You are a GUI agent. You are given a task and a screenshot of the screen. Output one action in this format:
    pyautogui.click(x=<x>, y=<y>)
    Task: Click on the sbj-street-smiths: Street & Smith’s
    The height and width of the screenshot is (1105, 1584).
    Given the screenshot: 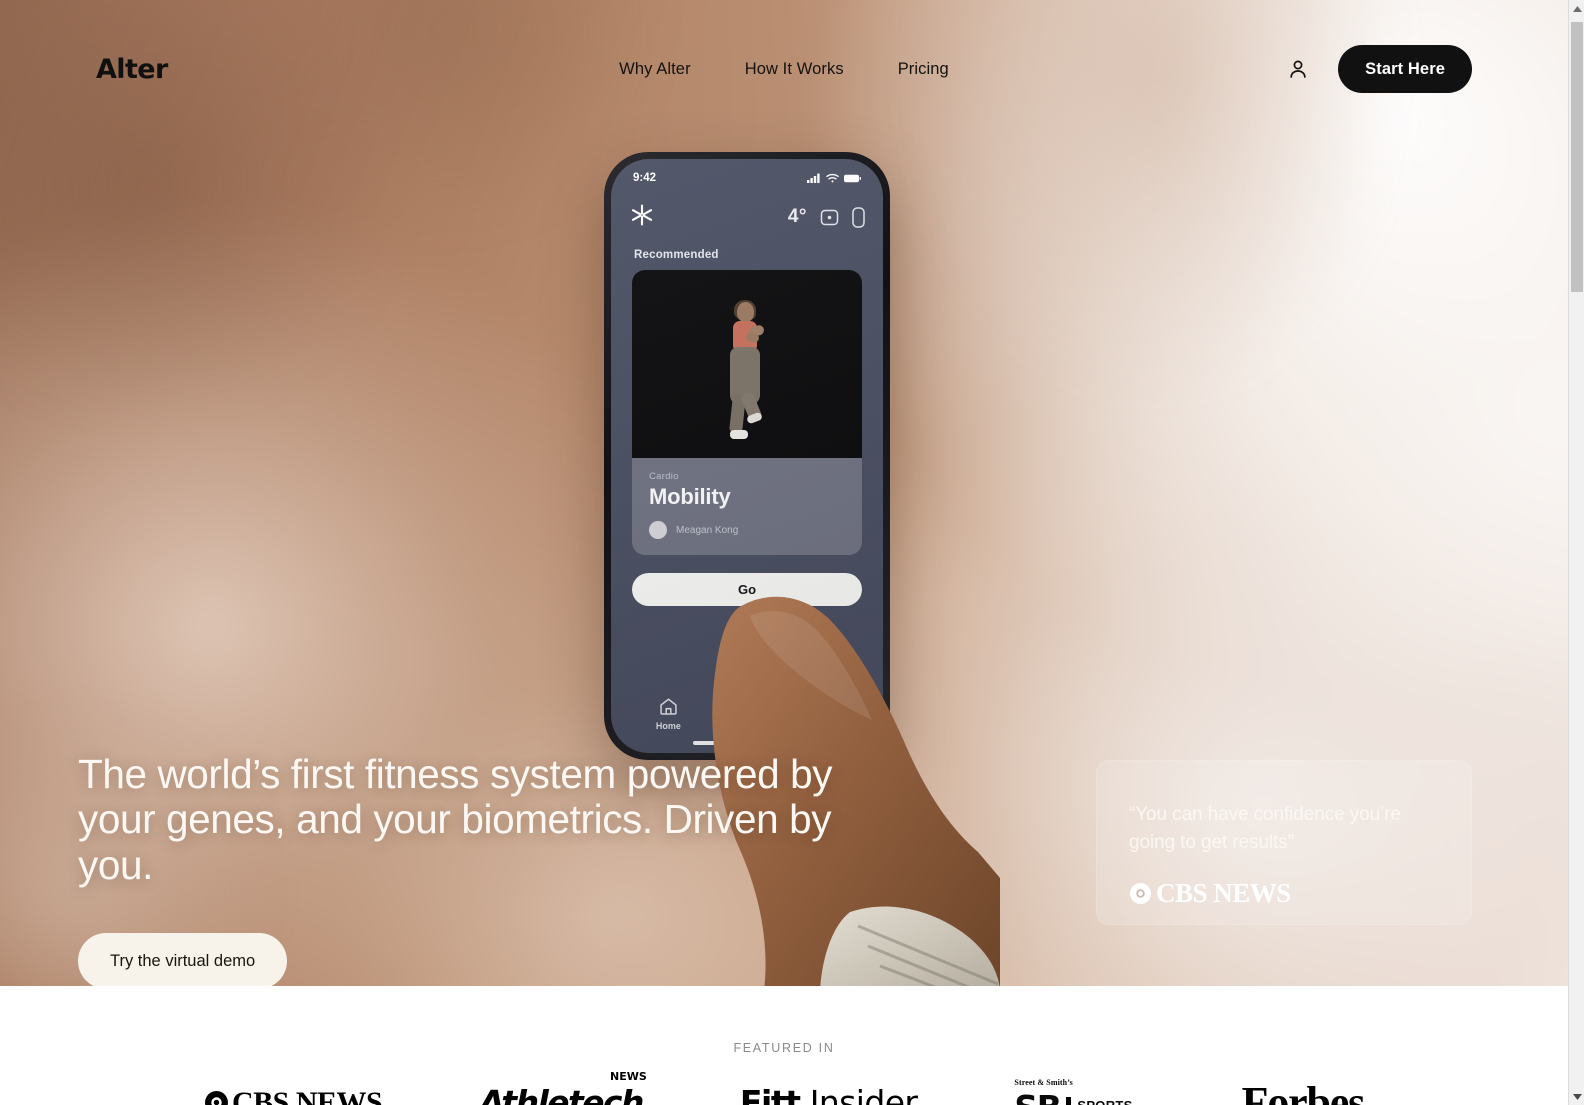 What is the action you would take?
    pyautogui.click(x=1043, y=1082)
    